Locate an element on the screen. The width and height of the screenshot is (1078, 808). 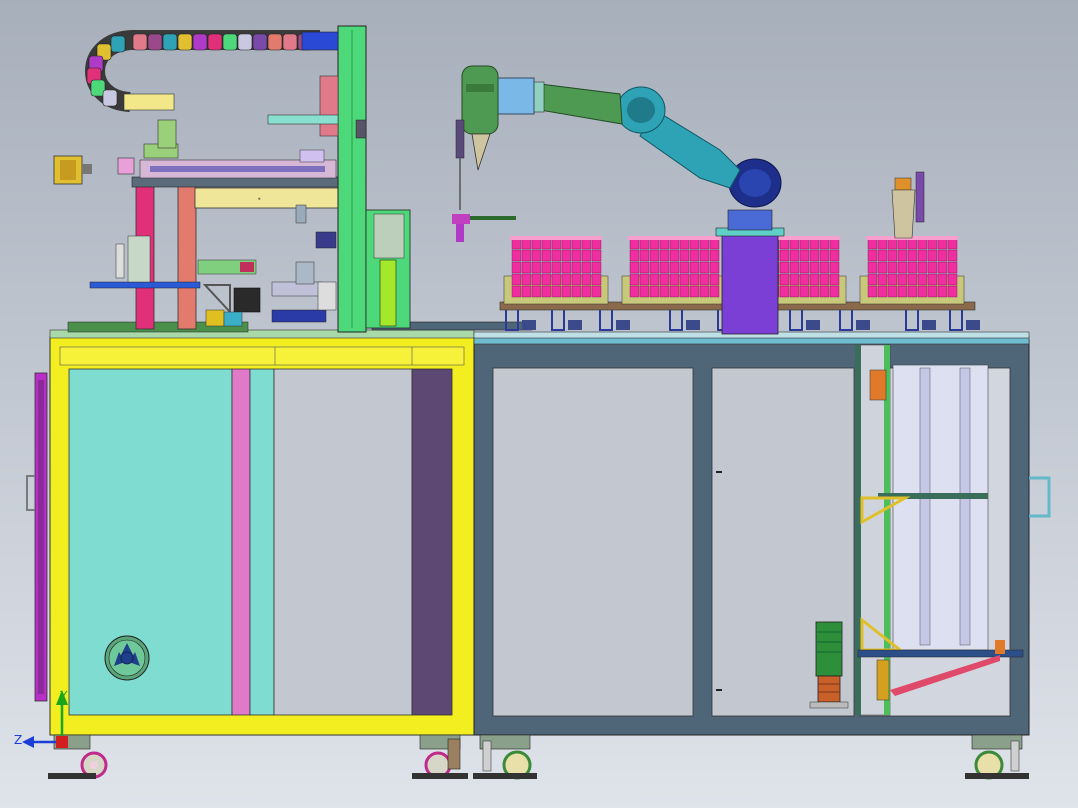
triad-y-label: Y is located at coordinates (63, 696).